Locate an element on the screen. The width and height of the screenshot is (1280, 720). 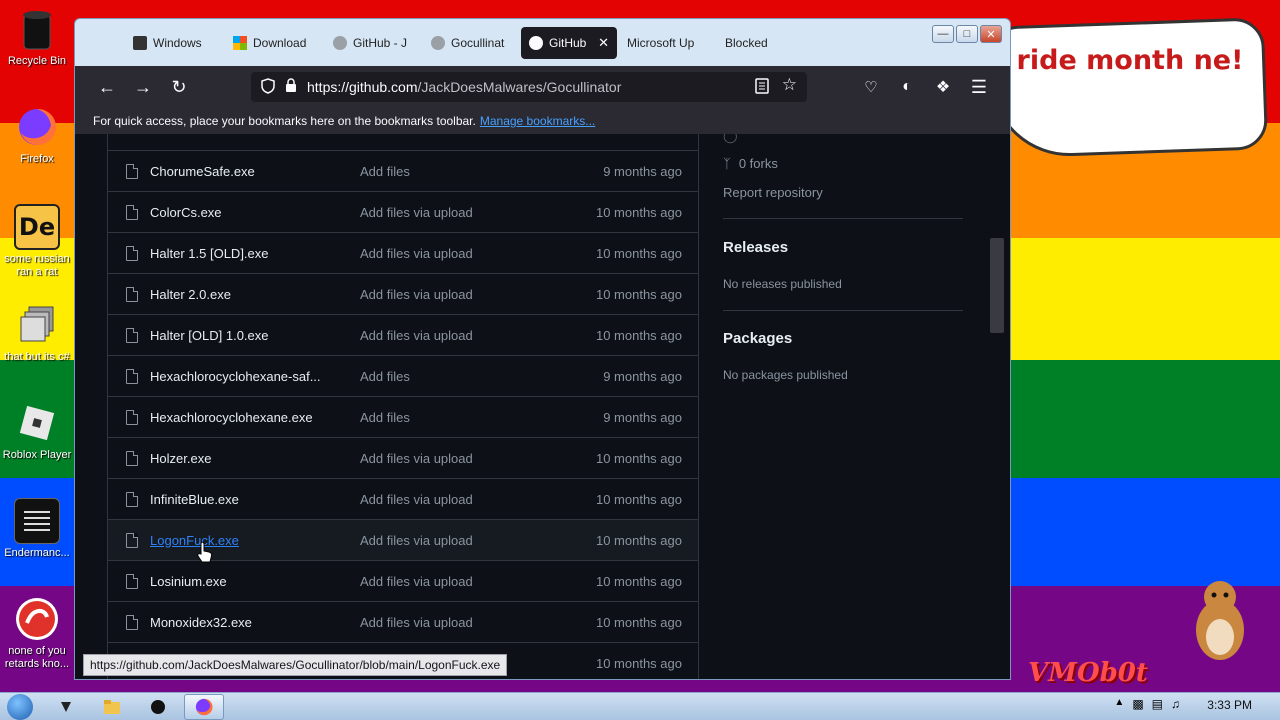
monitor-icon: ▤ is located at coordinates (1157, 704).